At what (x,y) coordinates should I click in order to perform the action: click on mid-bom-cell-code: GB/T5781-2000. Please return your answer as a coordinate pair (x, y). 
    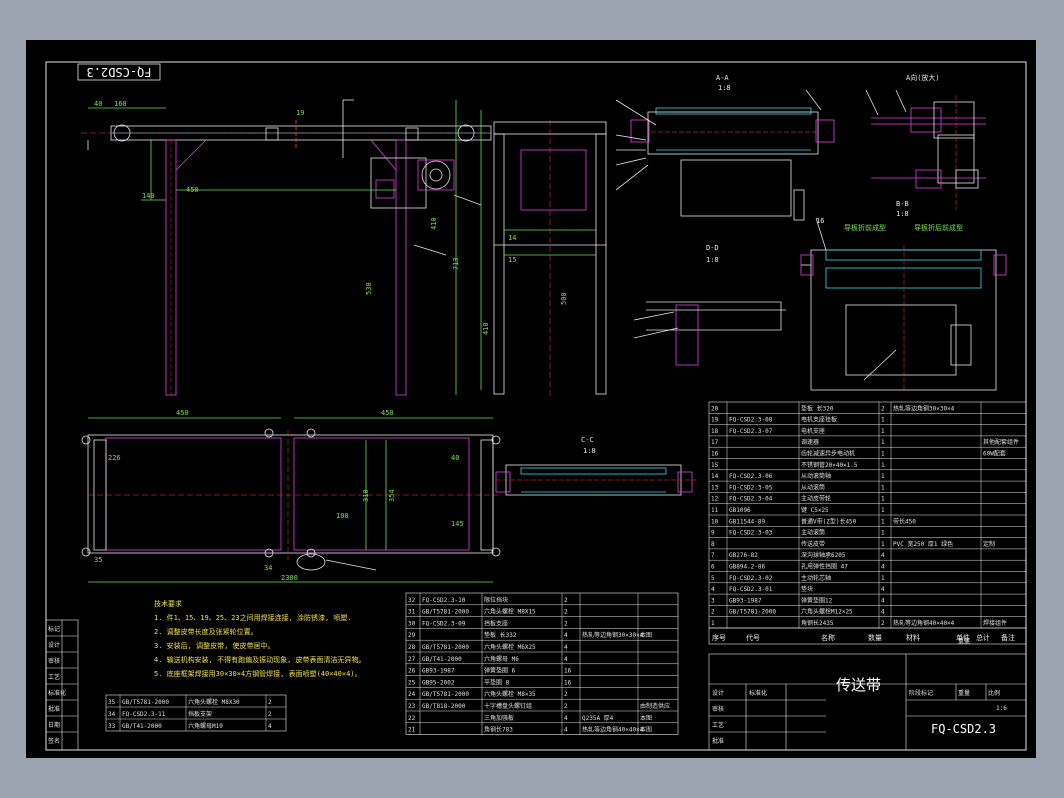
    Looking at the image, I should click on (445, 647).